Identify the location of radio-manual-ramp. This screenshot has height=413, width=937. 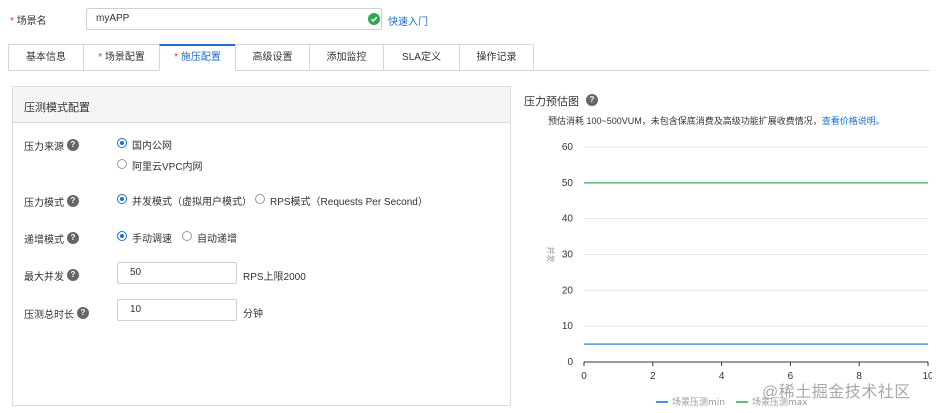
(122, 236).